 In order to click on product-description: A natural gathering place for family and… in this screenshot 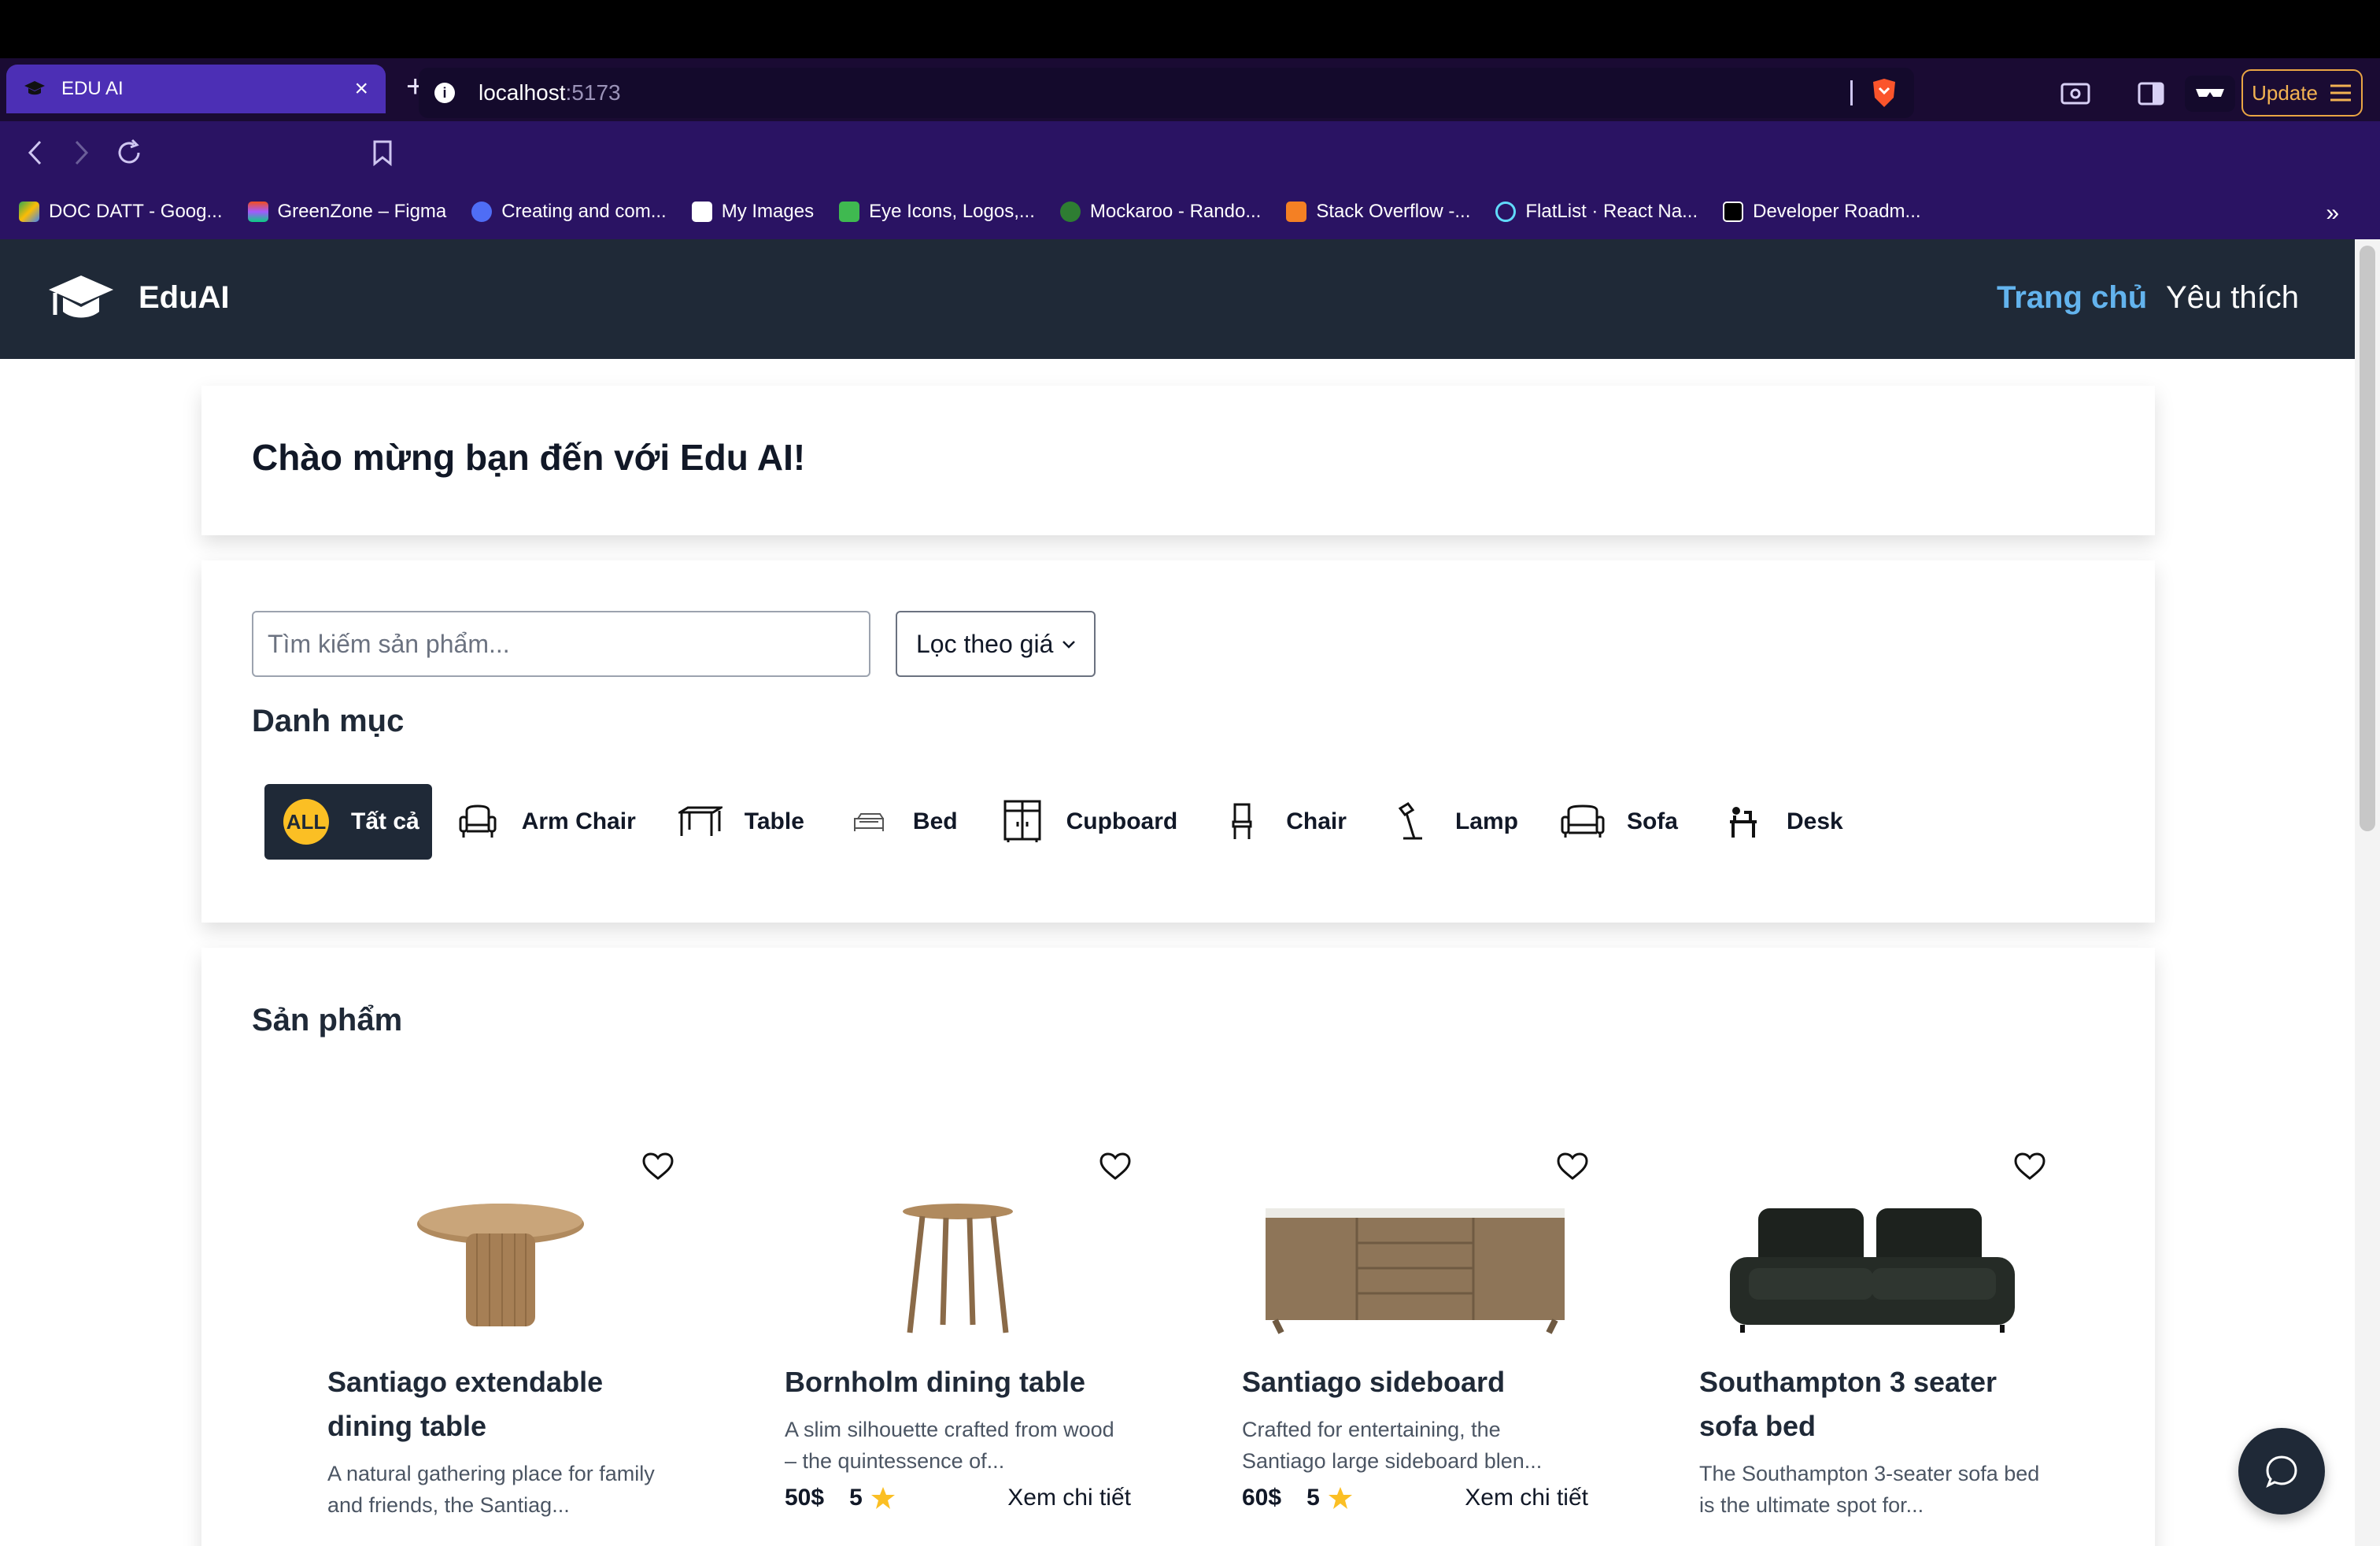, I will do `click(491, 1489)`.